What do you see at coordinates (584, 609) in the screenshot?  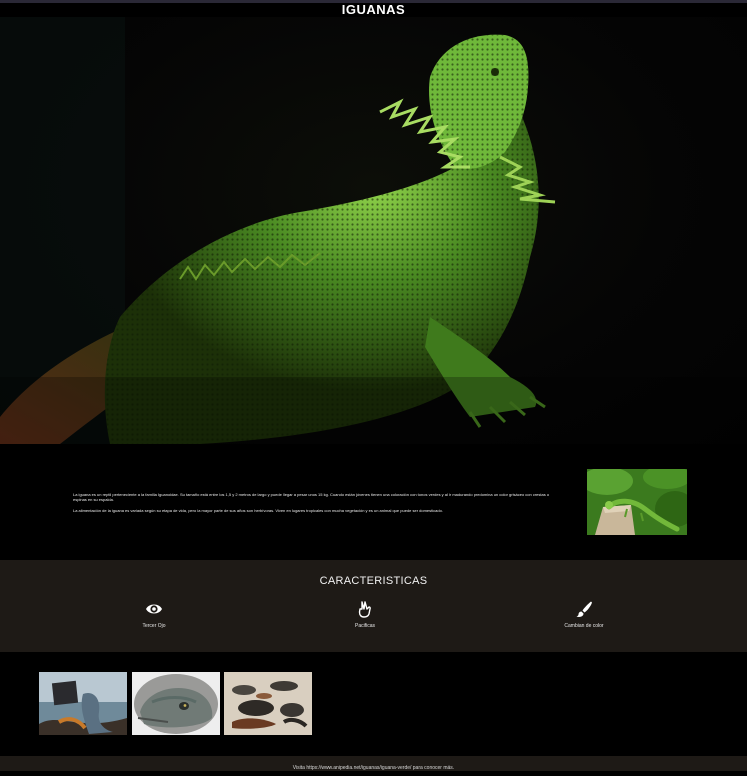 I see `paint-brush-icon` at bounding box center [584, 609].